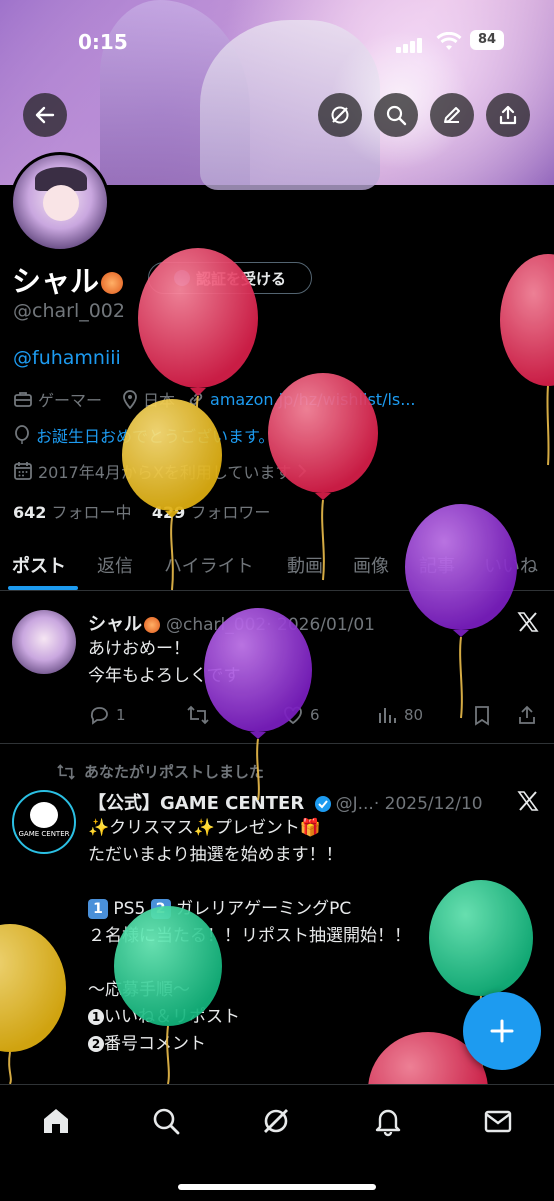 This screenshot has width=554, height=1201. I want to click on profile-bio-mention: @fuhamniii, so click(67, 358).